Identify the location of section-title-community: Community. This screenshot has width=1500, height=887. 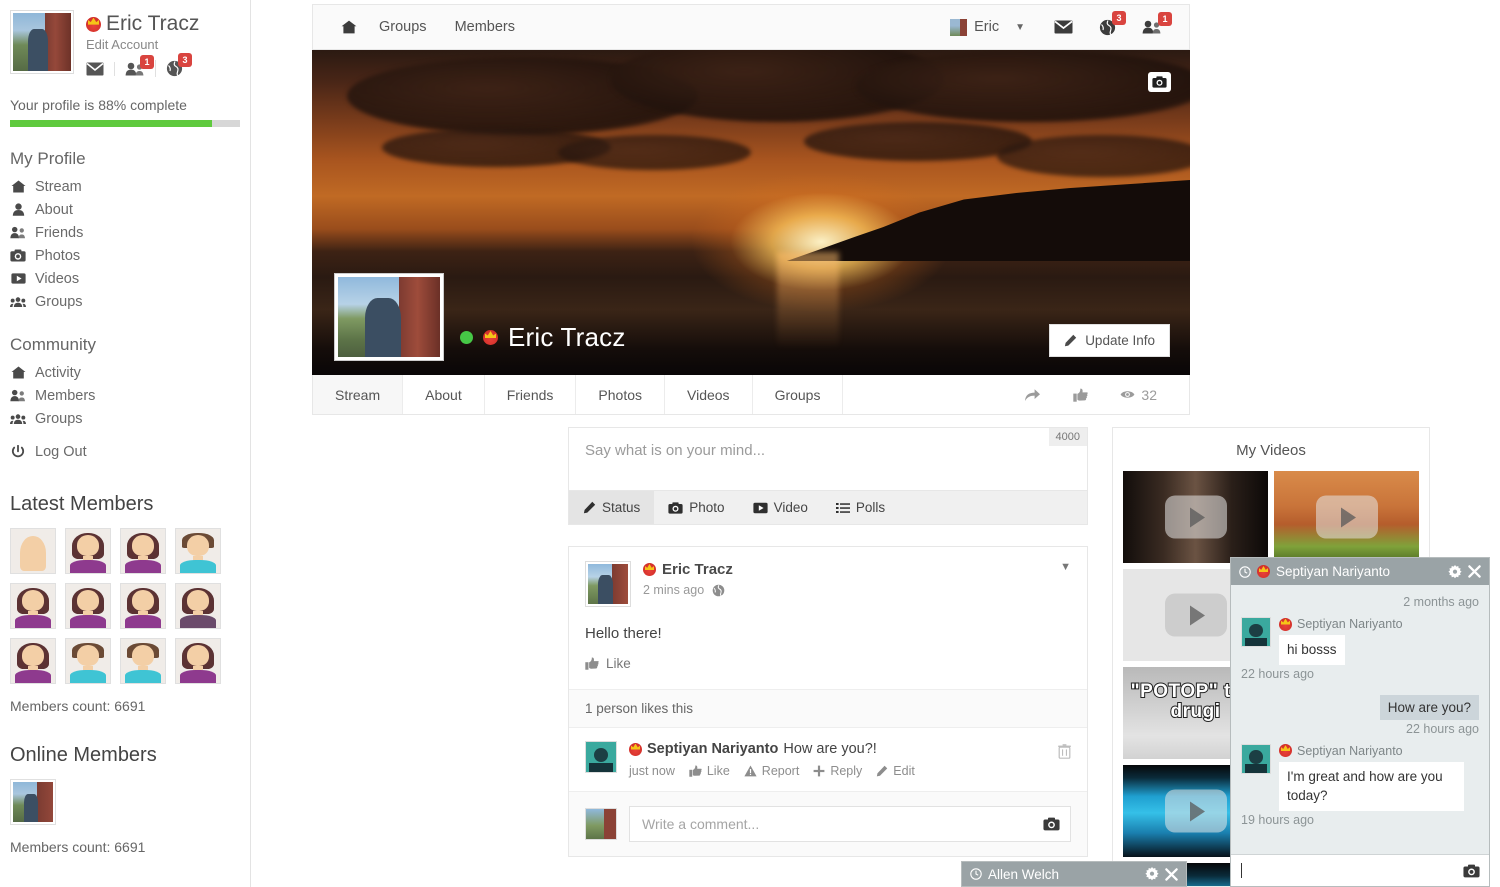
(53, 345).